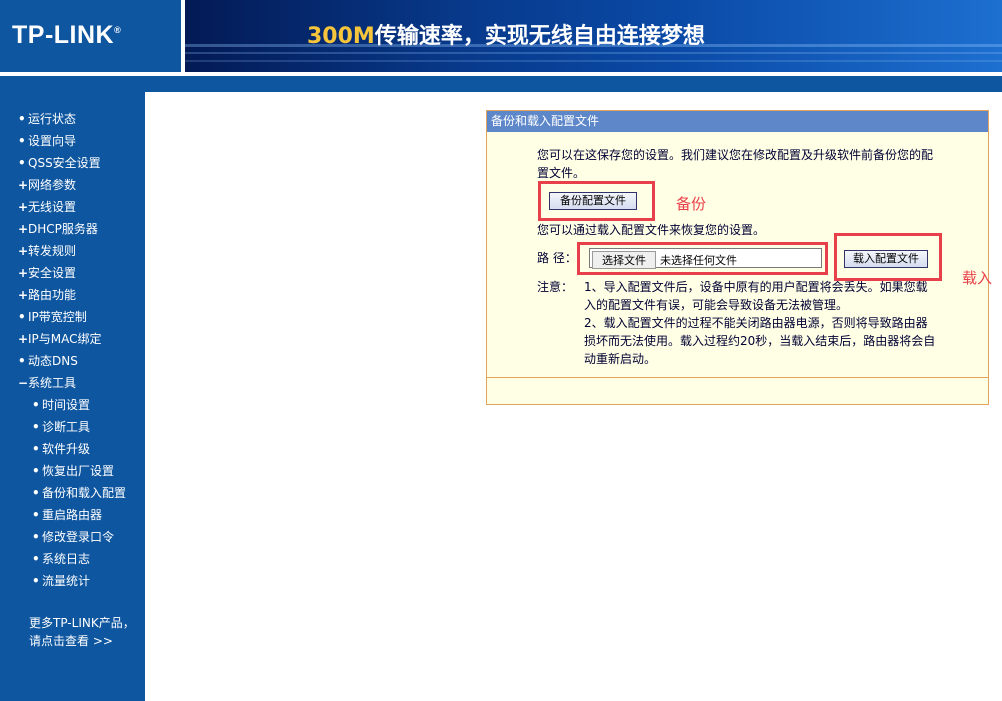 Image resolution: width=1002 pixels, height=701 pixels. I want to click on sidebar-item-forwarding: +转发规则, so click(72, 251).